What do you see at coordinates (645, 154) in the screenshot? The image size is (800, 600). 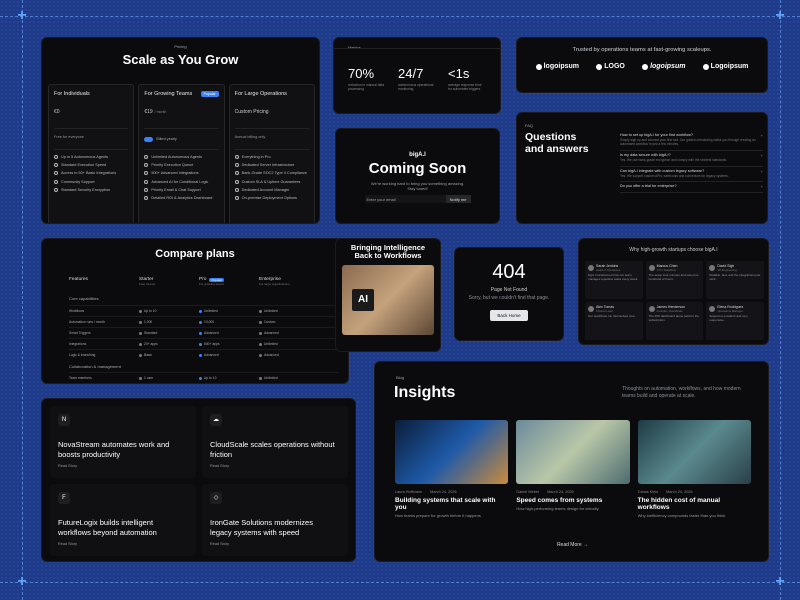 I see `faq-question: Is my data secure with bigA.I?` at bounding box center [645, 154].